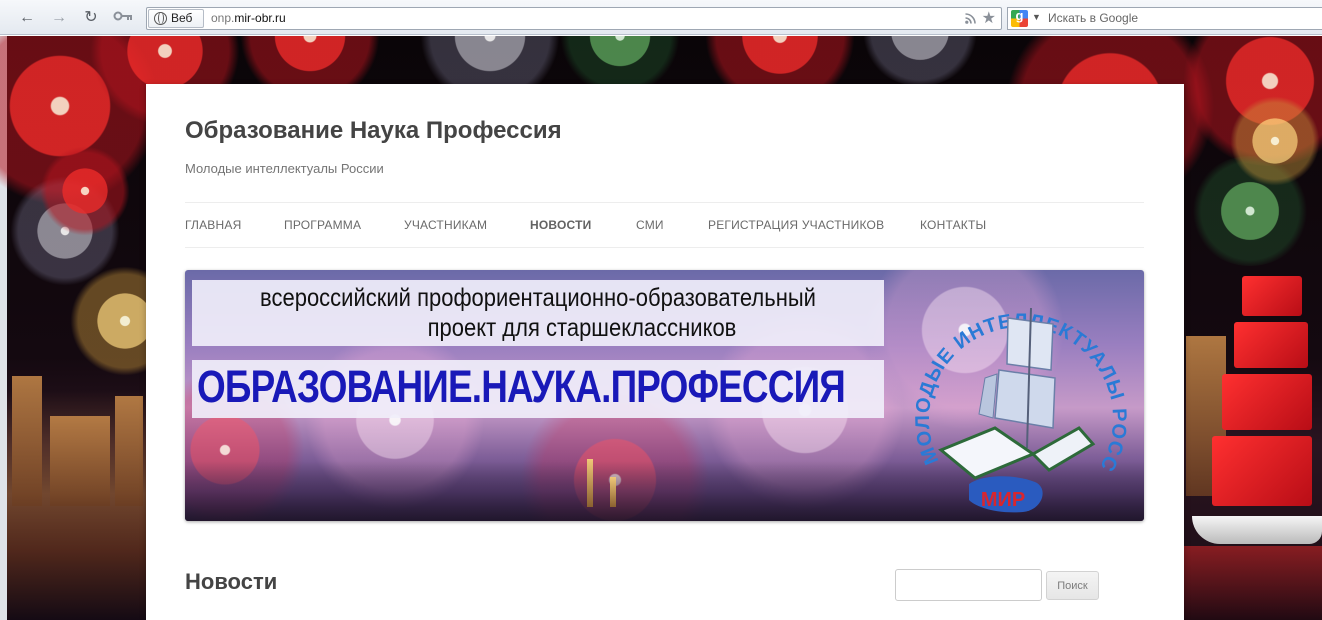  Describe the element at coordinates (953, 225) in the screenshot. I see `nav-item-contacts: КОНТАКТЫ` at that location.